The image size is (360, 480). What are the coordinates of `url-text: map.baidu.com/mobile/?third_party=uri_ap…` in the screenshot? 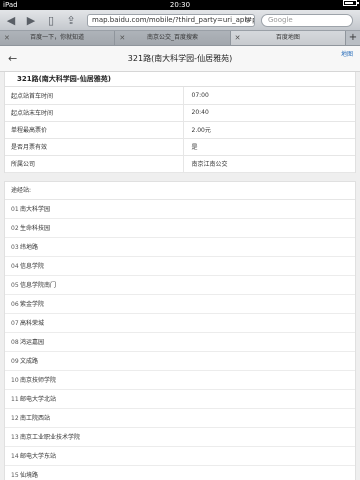 It's located at (173, 20).